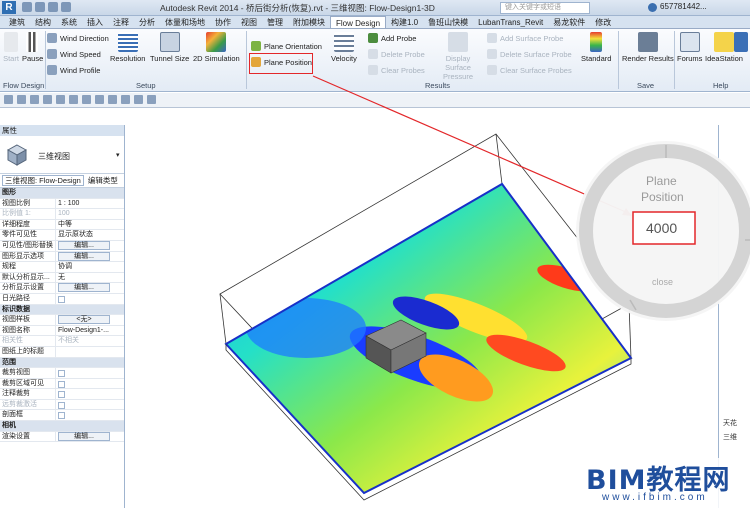 The image size is (750, 508). I want to click on plane-position-input: 4000, so click(661, 228).